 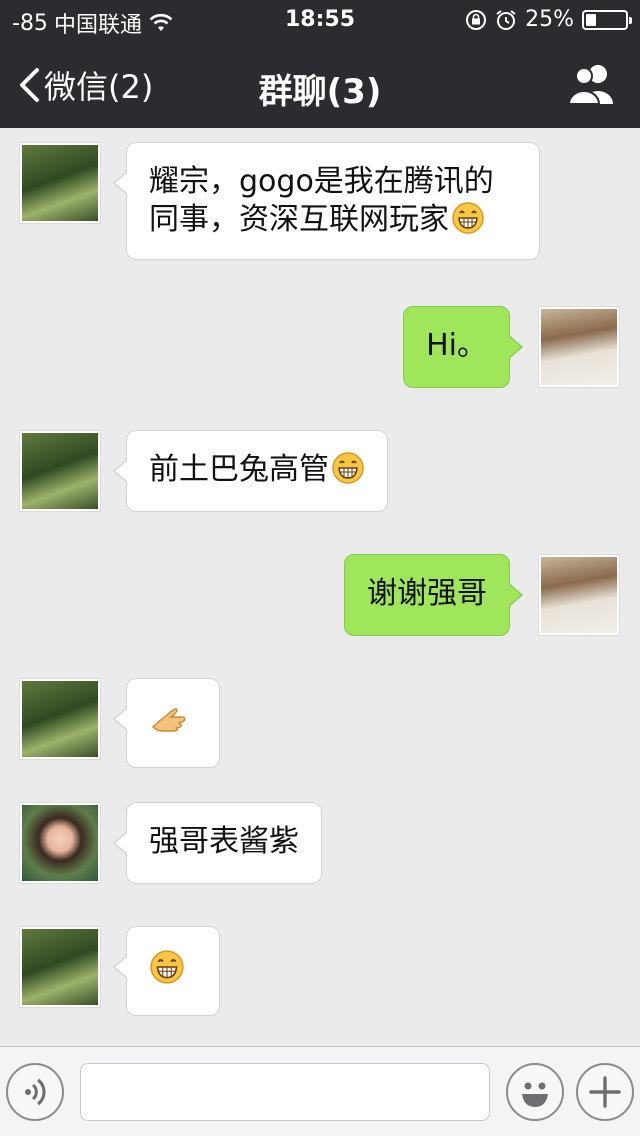 What do you see at coordinates (169, 720) in the screenshot?
I see `fist-bump-emoji-icon` at bounding box center [169, 720].